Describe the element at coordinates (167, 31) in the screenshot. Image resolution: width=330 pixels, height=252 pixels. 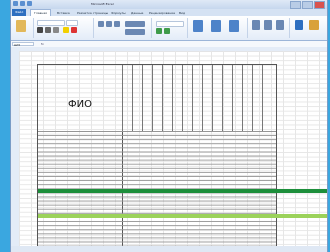
I see `percent-icon` at that location.